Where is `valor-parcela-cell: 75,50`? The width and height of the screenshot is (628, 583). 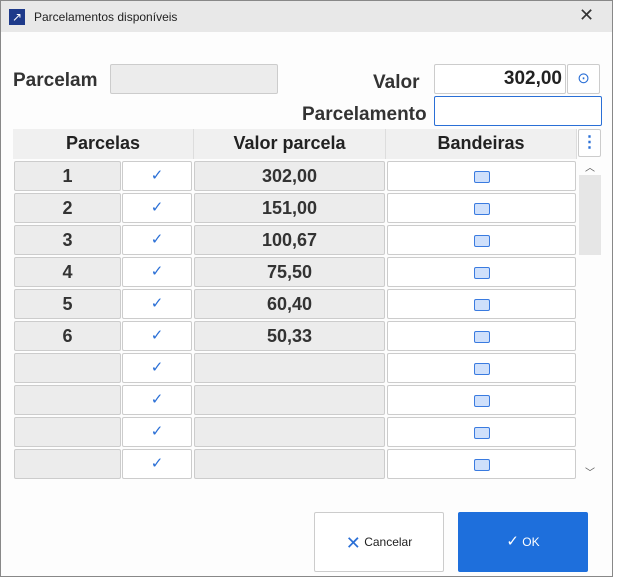
valor-parcela-cell: 75,50 is located at coordinates (289, 272).